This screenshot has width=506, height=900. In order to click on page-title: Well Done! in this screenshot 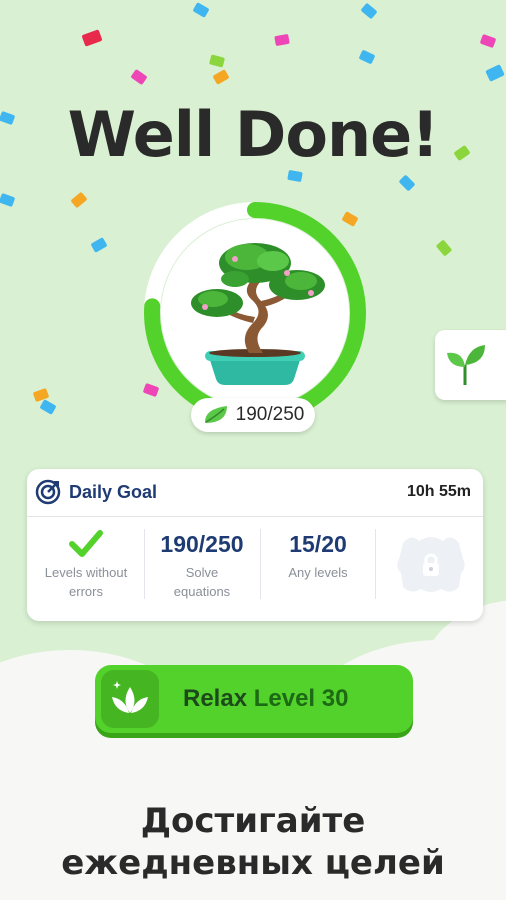, I will do `click(253, 134)`.